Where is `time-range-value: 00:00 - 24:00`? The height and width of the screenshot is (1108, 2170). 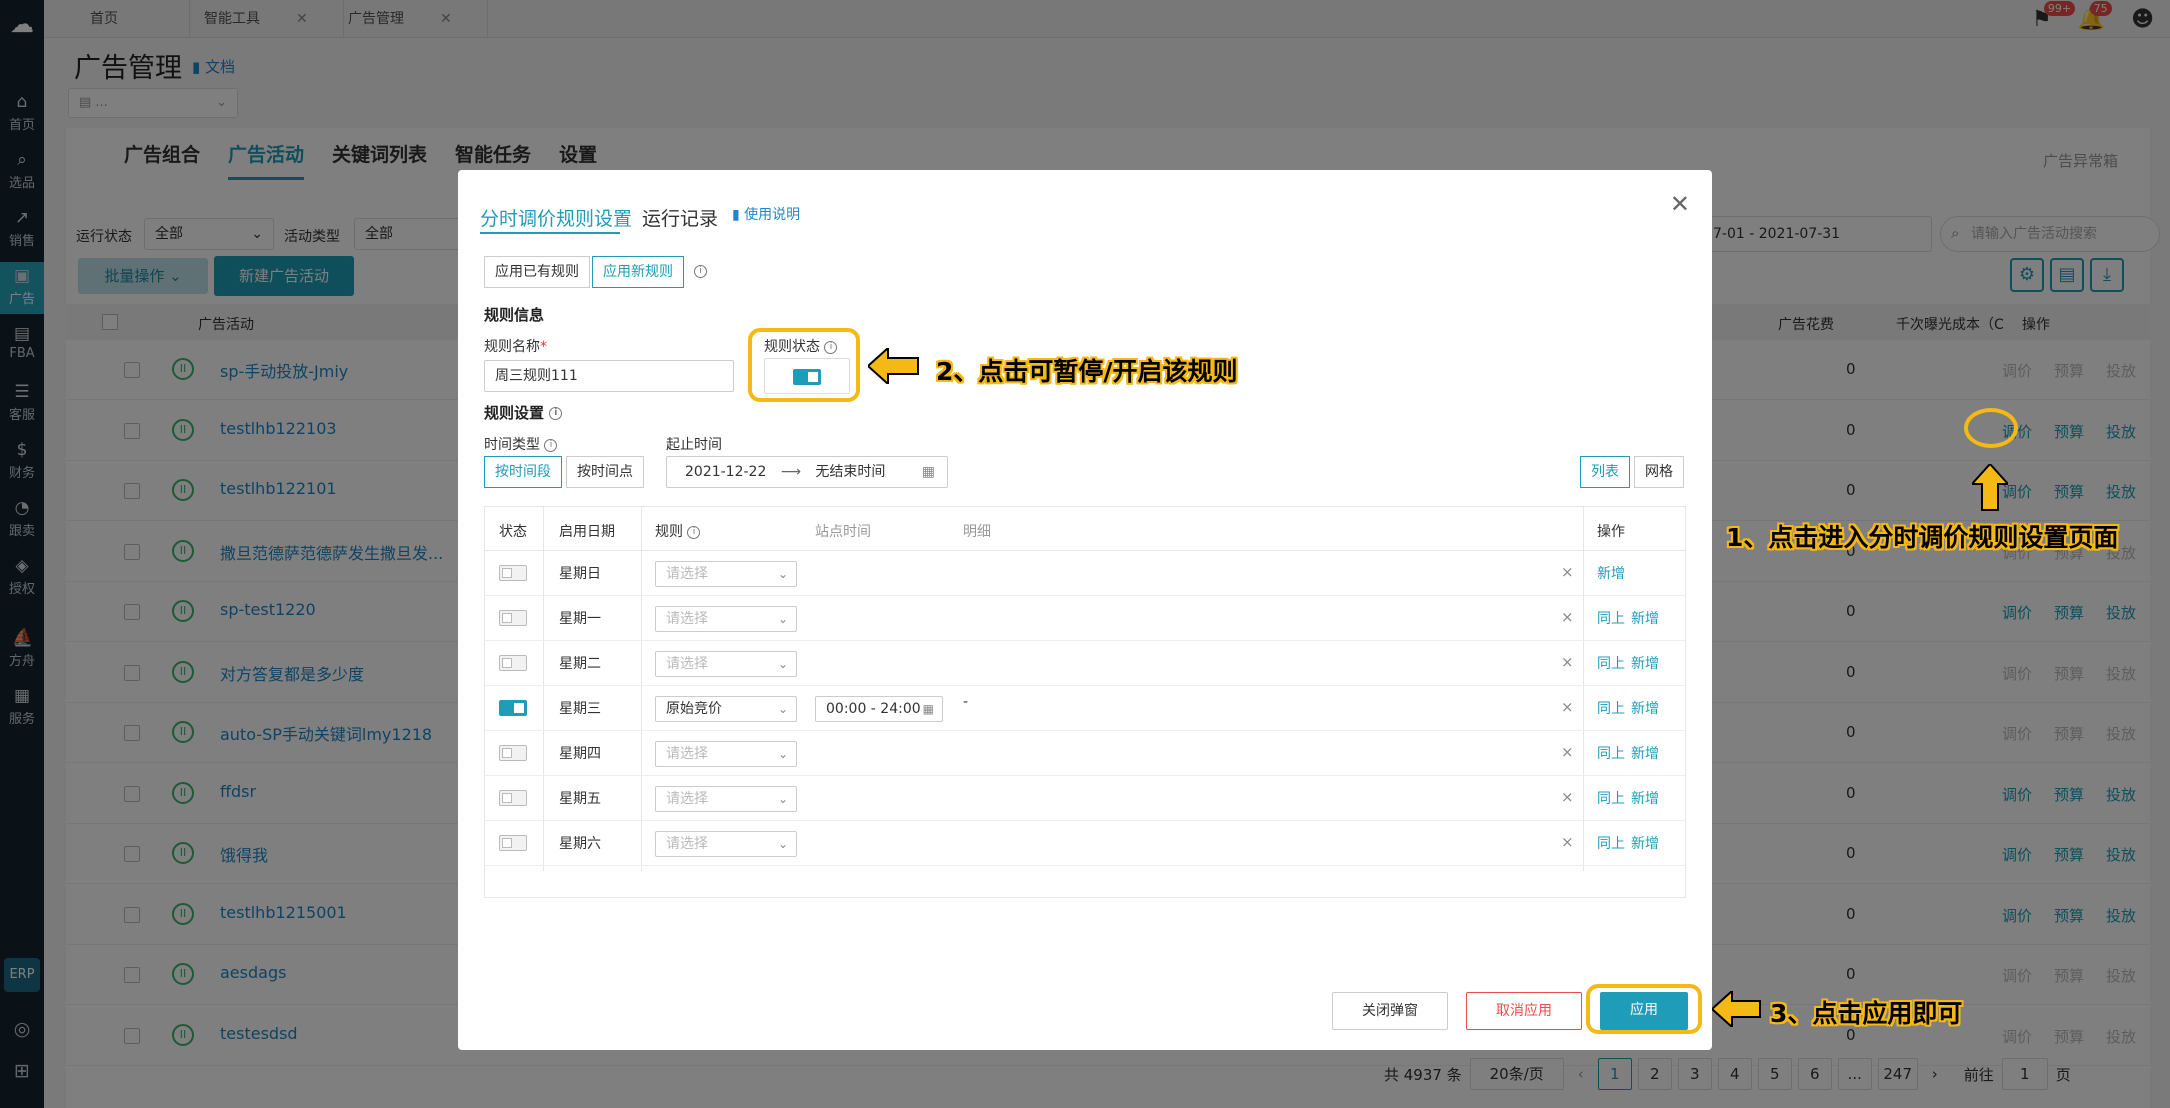 time-range-value: 00:00 - 24:00 is located at coordinates (873, 709).